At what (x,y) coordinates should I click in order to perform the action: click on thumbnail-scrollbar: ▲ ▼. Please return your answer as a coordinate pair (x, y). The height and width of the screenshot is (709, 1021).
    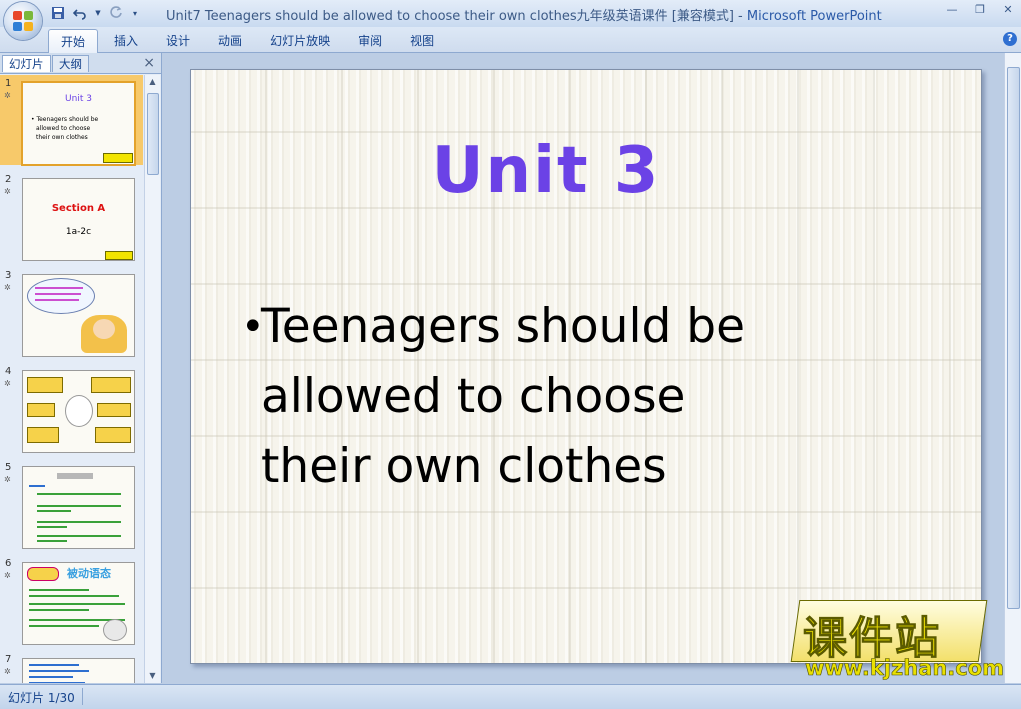
    Looking at the image, I should click on (152, 379).